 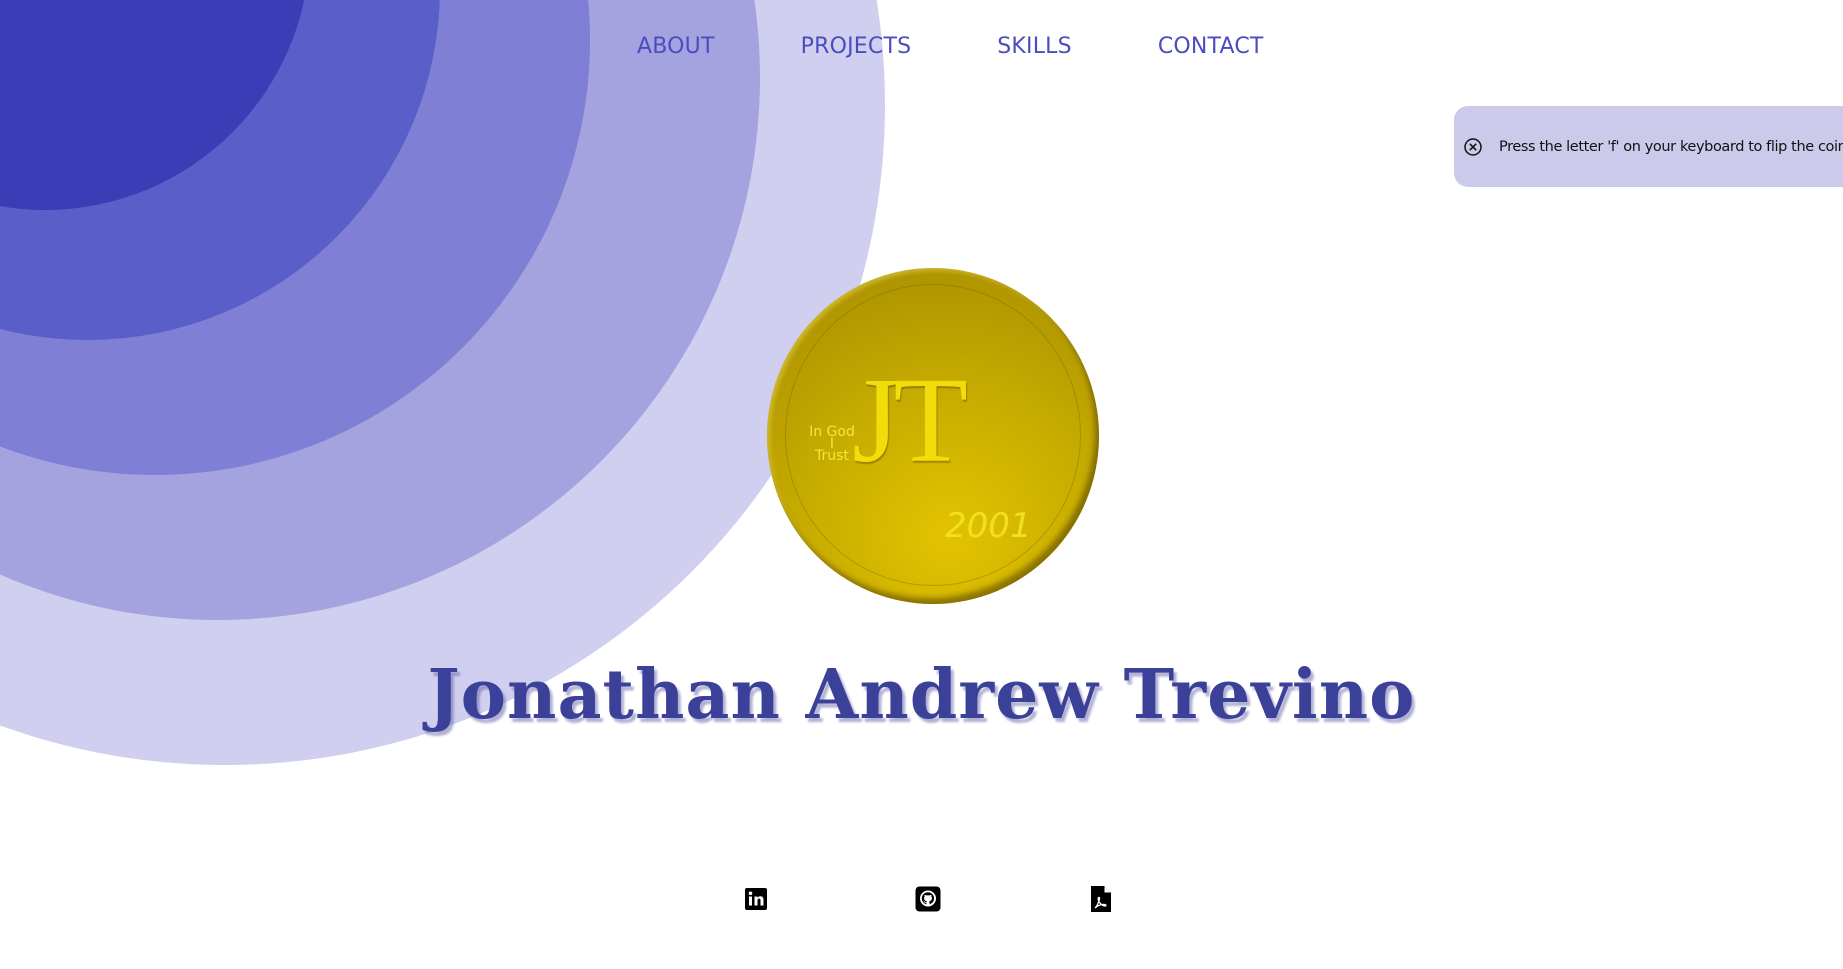 What do you see at coordinates (950, 46) in the screenshot?
I see `top-nav: ABOUT PROJECTS SKILLS CONTACT` at bounding box center [950, 46].